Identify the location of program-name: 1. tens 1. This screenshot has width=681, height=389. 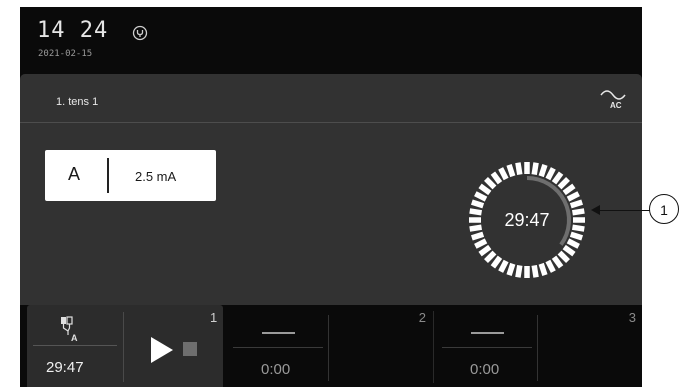
(77, 102).